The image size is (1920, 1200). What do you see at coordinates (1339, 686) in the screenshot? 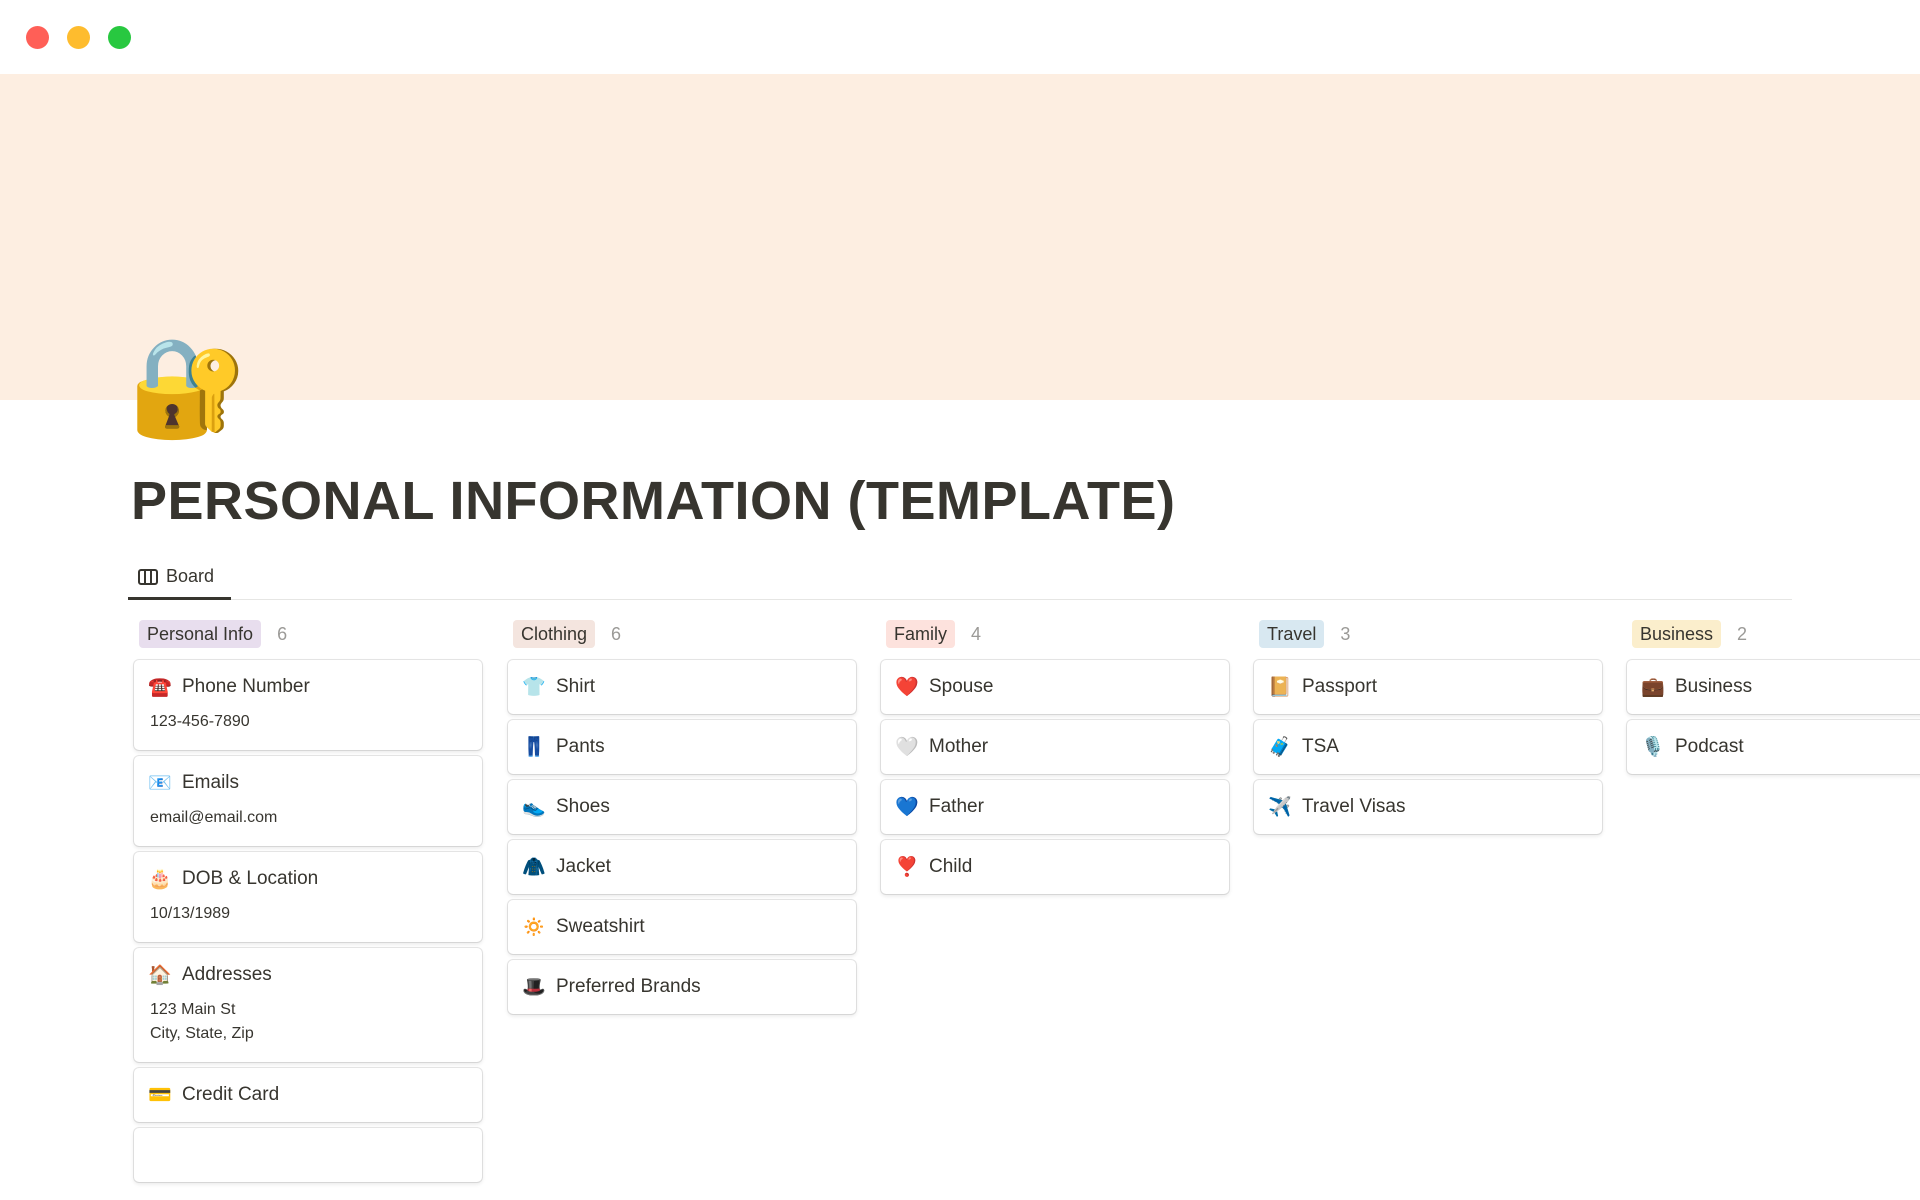
I see `card-title: Passport` at bounding box center [1339, 686].